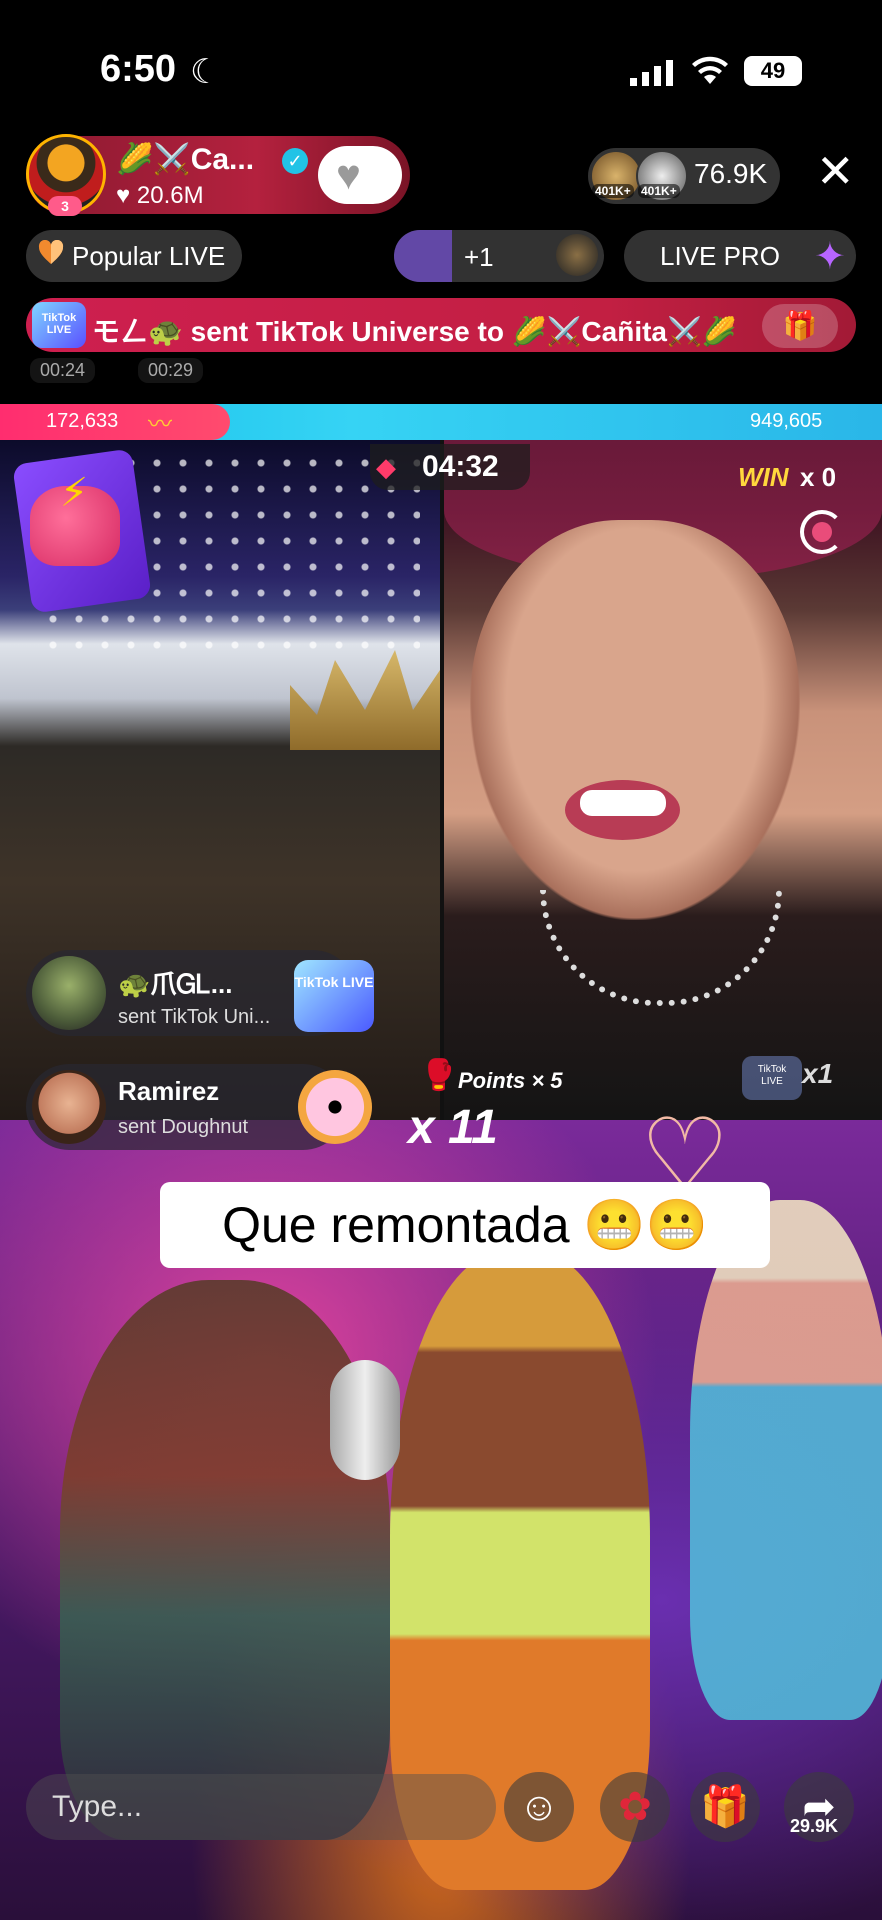 This screenshot has width=882, height=1920. Describe the element at coordinates (386, 467) in the screenshot. I see `battle-icon: ◆` at that location.